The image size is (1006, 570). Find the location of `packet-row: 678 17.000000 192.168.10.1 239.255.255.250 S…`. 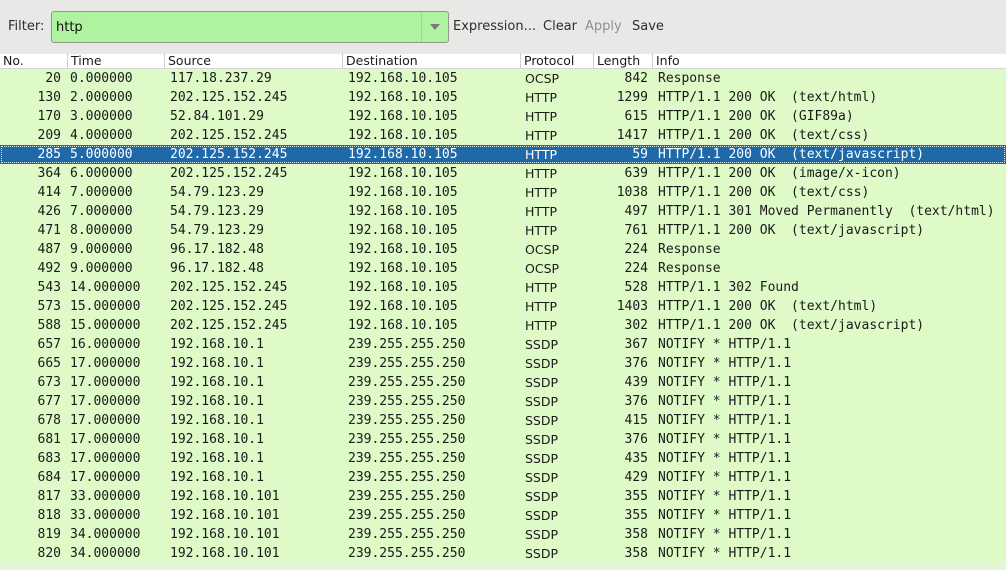

packet-row: 678 17.000000 192.168.10.1 239.255.255.250 S… is located at coordinates (503, 420).